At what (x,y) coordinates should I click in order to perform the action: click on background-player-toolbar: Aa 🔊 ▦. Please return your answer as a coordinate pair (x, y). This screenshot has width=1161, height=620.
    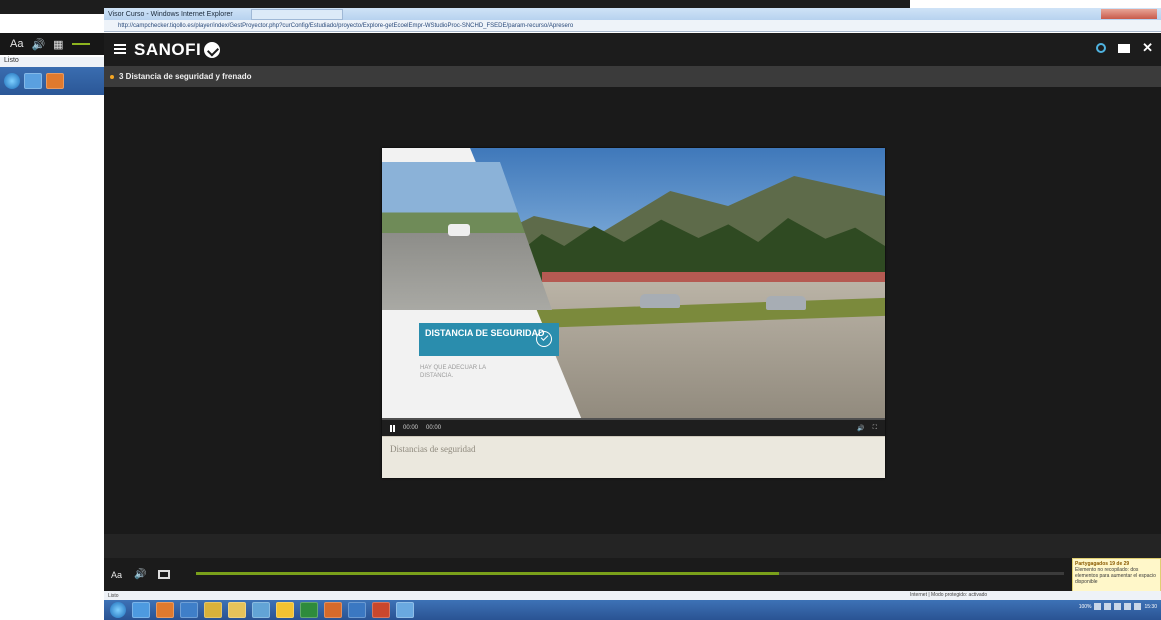
    Looking at the image, I should click on (52, 44).